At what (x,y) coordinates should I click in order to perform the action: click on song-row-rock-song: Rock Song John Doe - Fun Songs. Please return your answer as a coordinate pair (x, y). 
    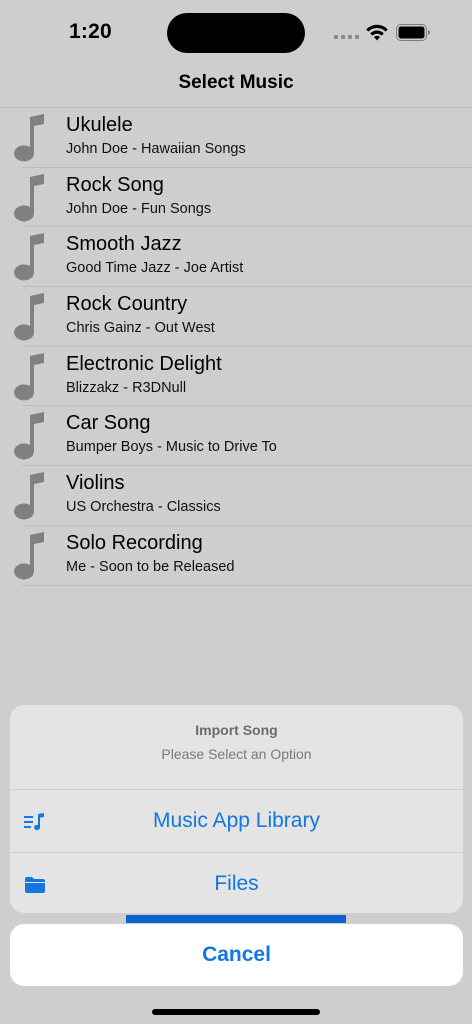
    Looking at the image, I should click on (243, 198).